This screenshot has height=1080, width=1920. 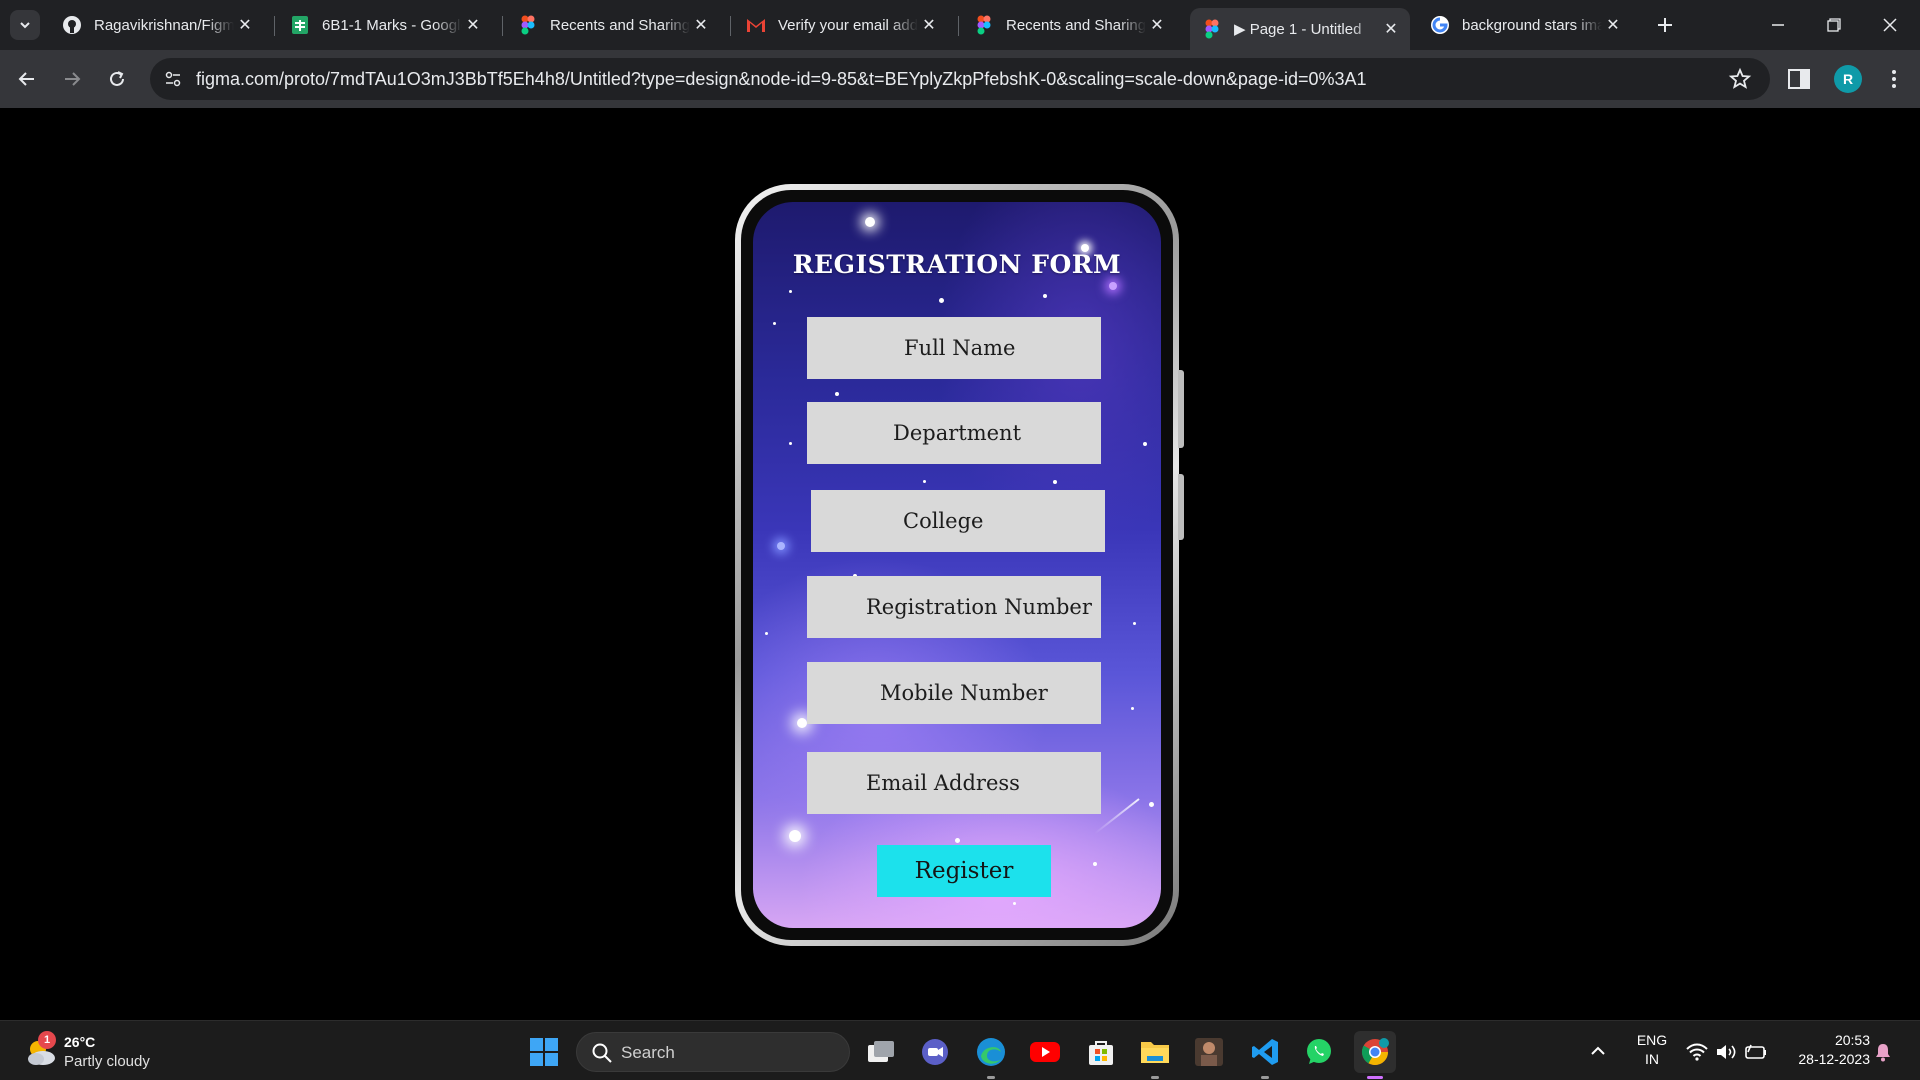 What do you see at coordinates (1155, 1055) in the screenshot?
I see `file-explorer-icon` at bounding box center [1155, 1055].